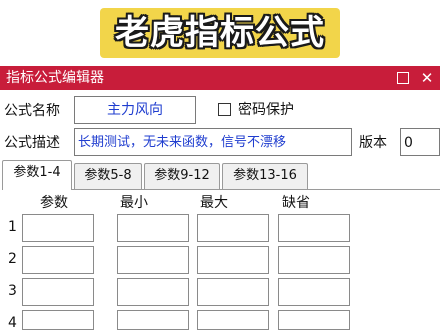 The height and width of the screenshot is (330, 440). What do you see at coordinates (108, 176) in the screenshot?
I see `tab-params-5-8: 参数5-8` at bounding box center [108, 176].